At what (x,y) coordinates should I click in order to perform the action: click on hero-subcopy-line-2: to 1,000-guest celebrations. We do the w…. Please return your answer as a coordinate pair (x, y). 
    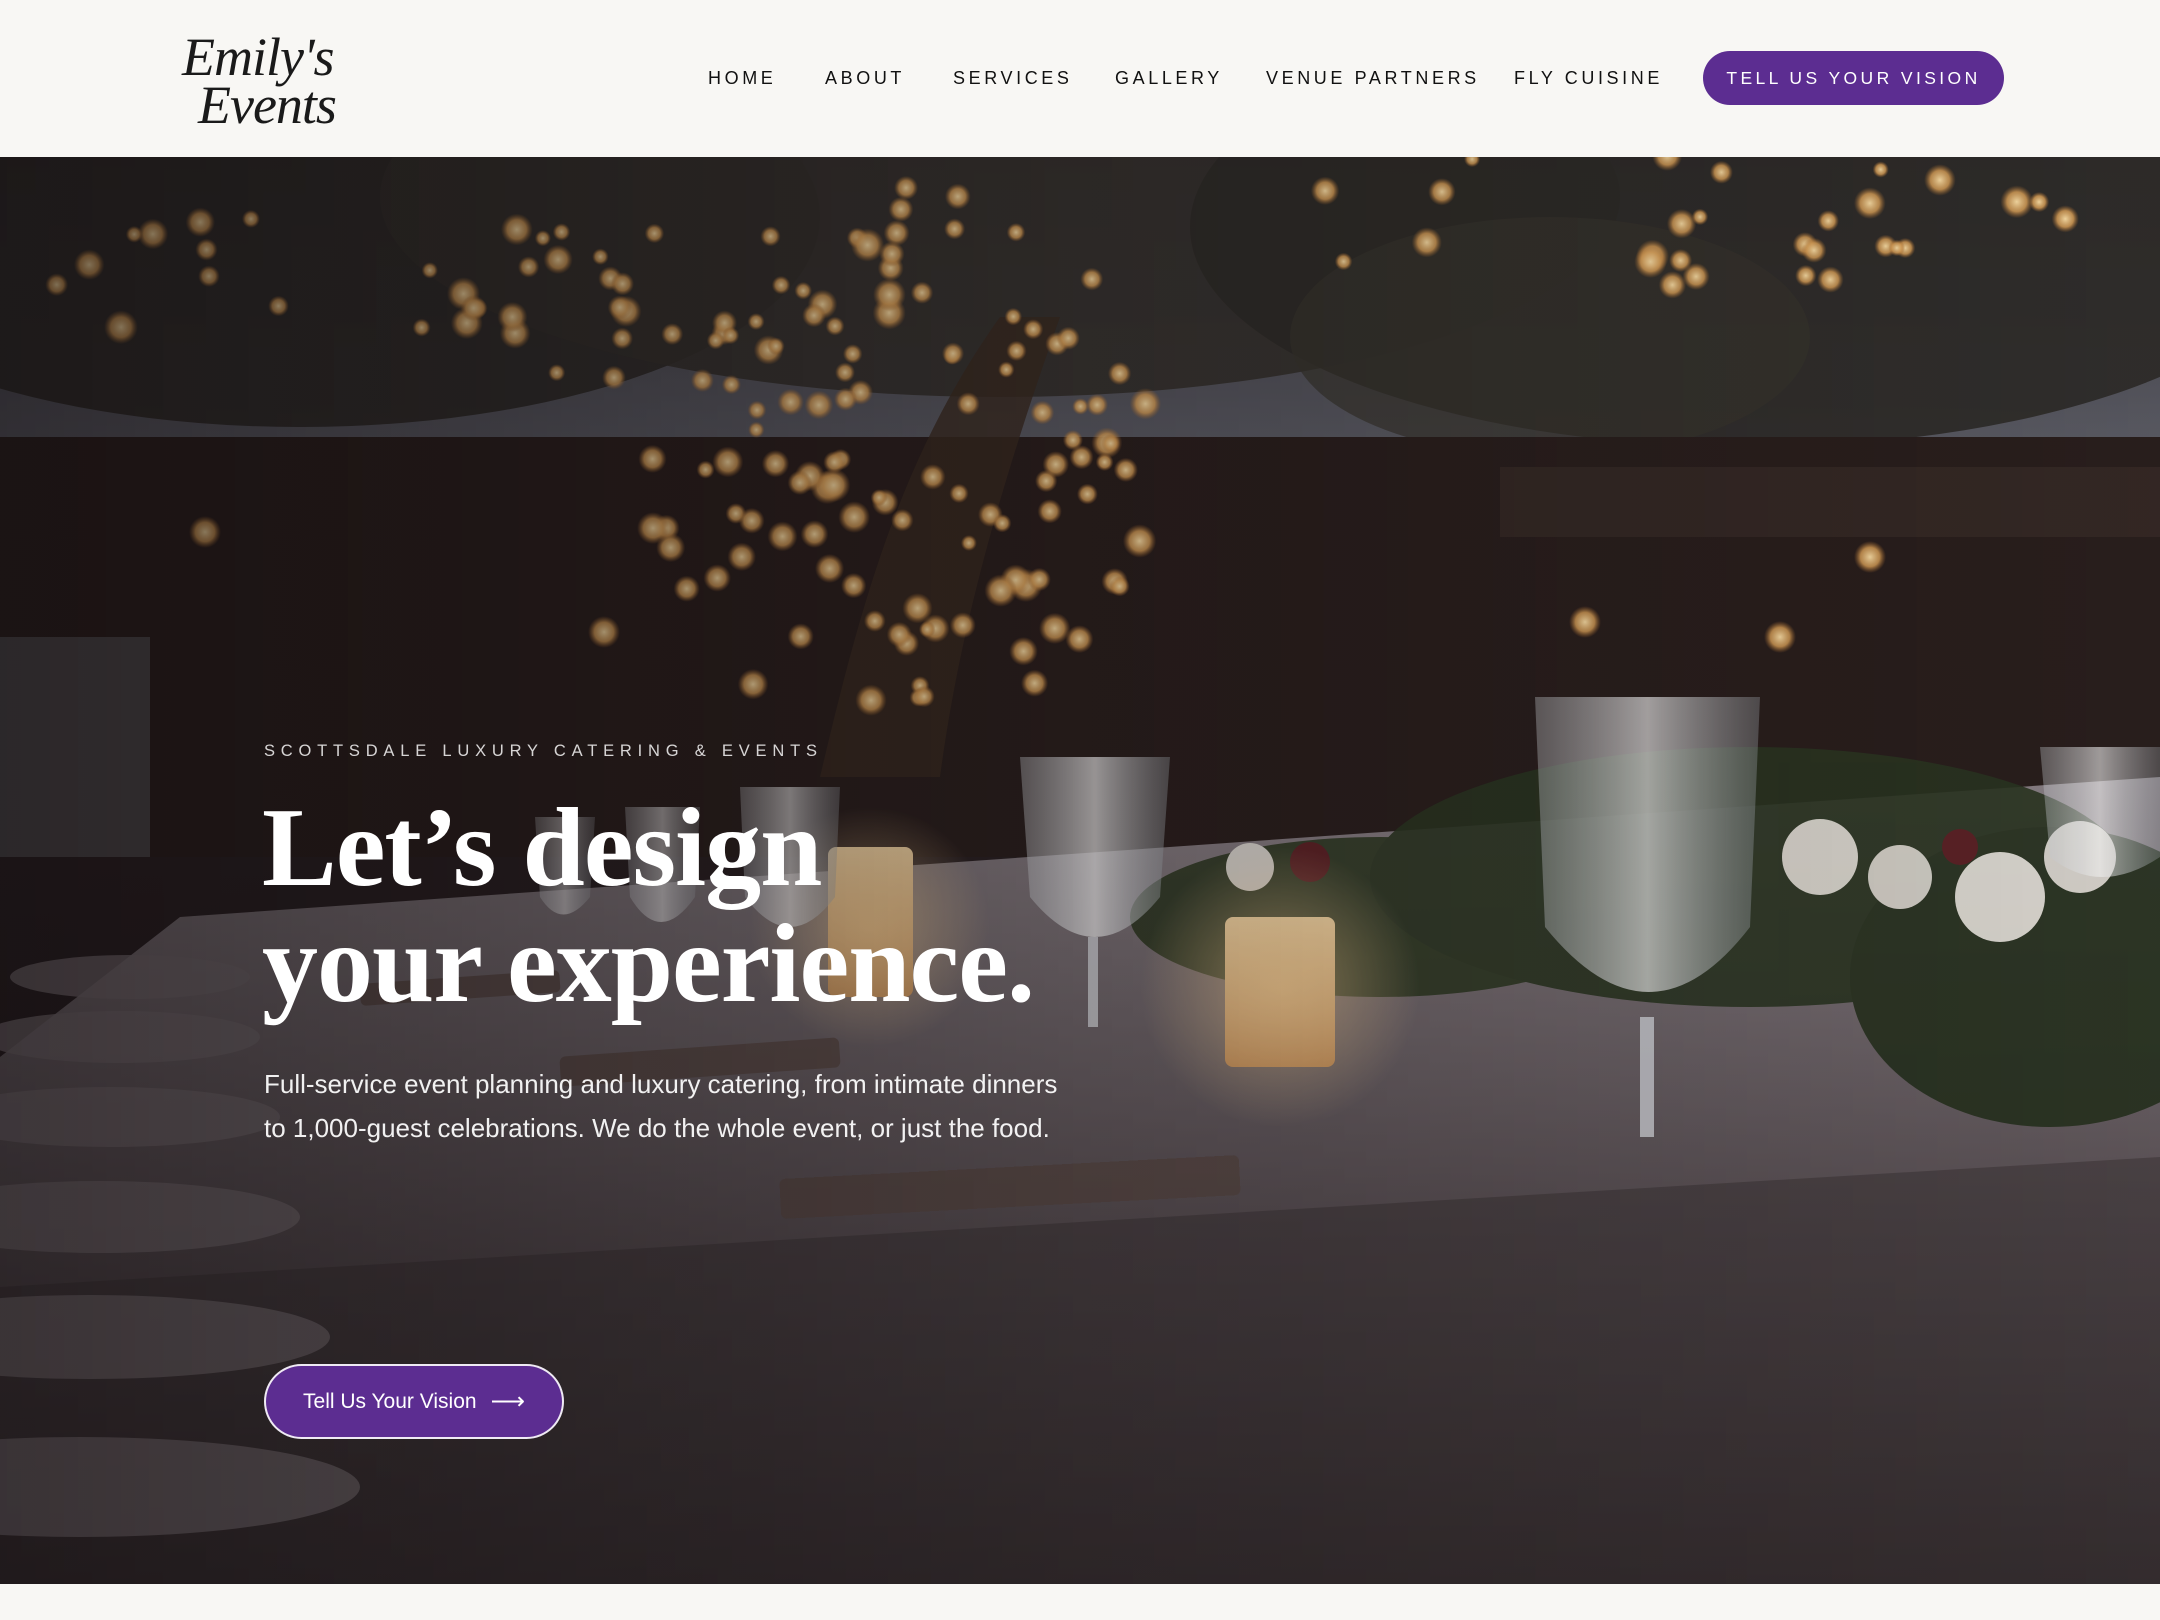
    Looking at the image, I should click on (657, 1128).